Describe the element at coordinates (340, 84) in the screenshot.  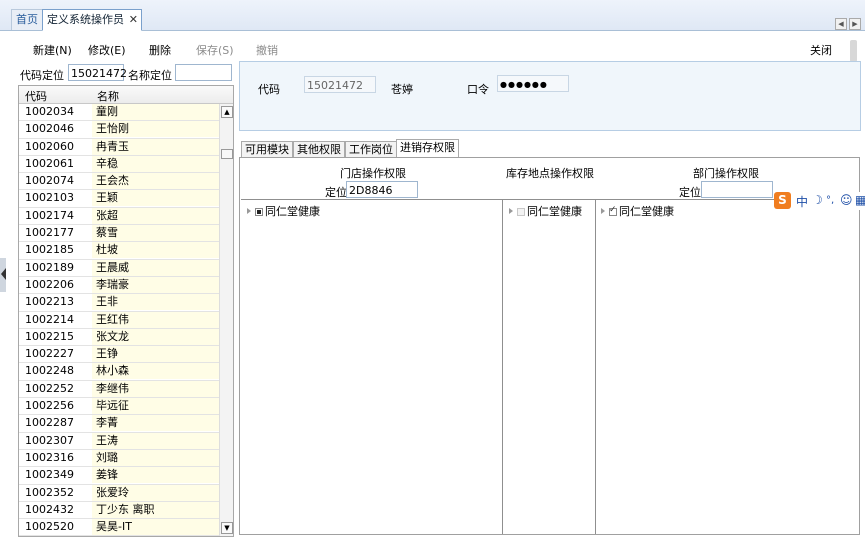
I see `detail-code-field: 15021472` at that location.